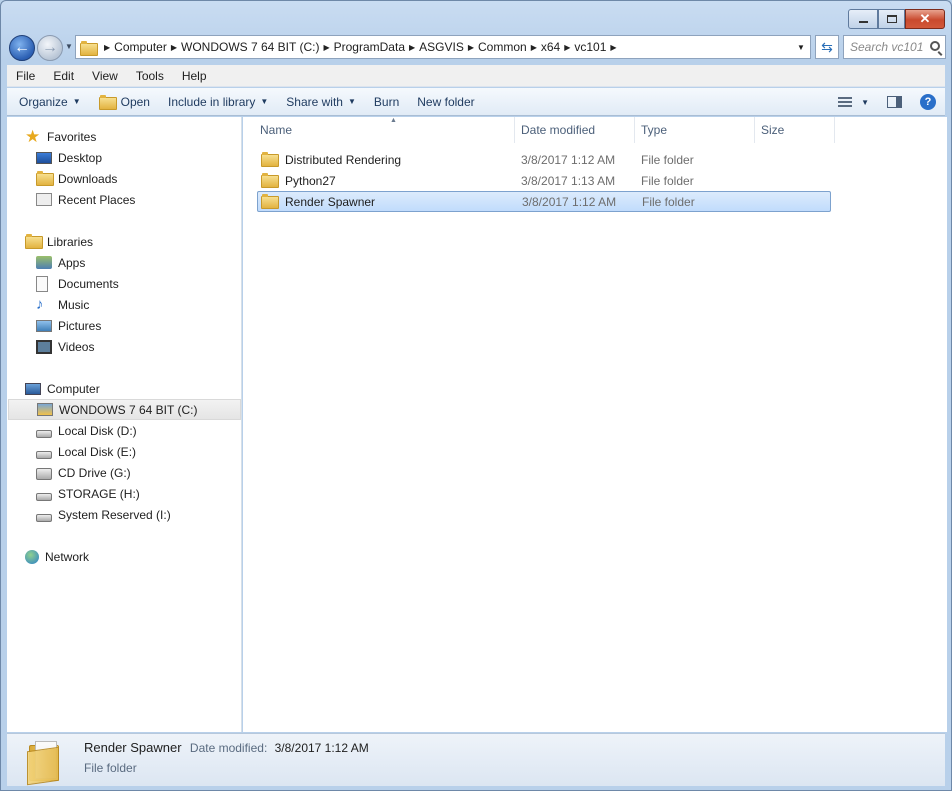  I want to click on details-name: Render Spawner, so click(133, 747).